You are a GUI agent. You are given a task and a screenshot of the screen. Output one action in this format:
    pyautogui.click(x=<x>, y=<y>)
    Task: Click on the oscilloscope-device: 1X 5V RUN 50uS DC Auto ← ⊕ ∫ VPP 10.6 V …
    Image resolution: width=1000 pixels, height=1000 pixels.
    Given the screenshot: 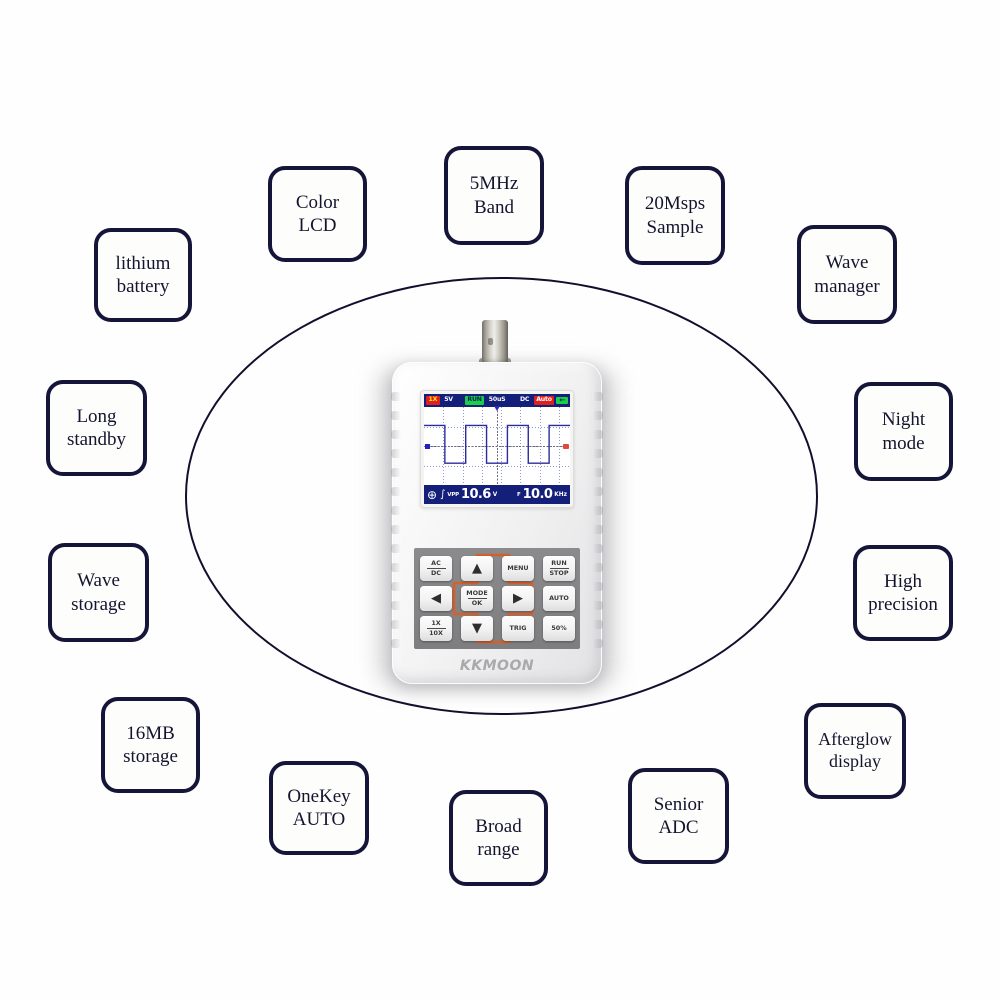 What is the action you would take?
    pyautogui.click(x=501, y=504)
    